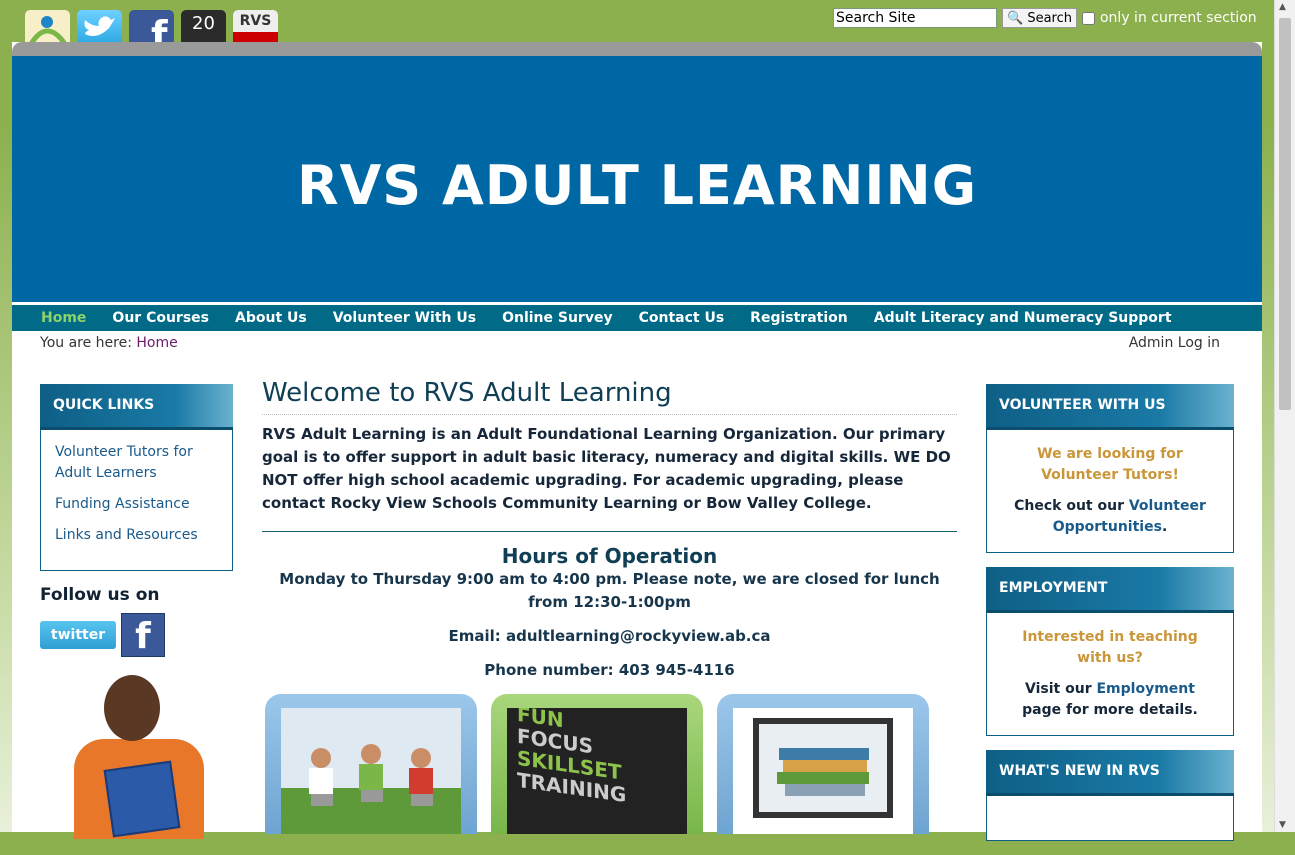  Describe the element at coordinates (63, 318) in the screenshot. I see `nav-home: Home` at that location.